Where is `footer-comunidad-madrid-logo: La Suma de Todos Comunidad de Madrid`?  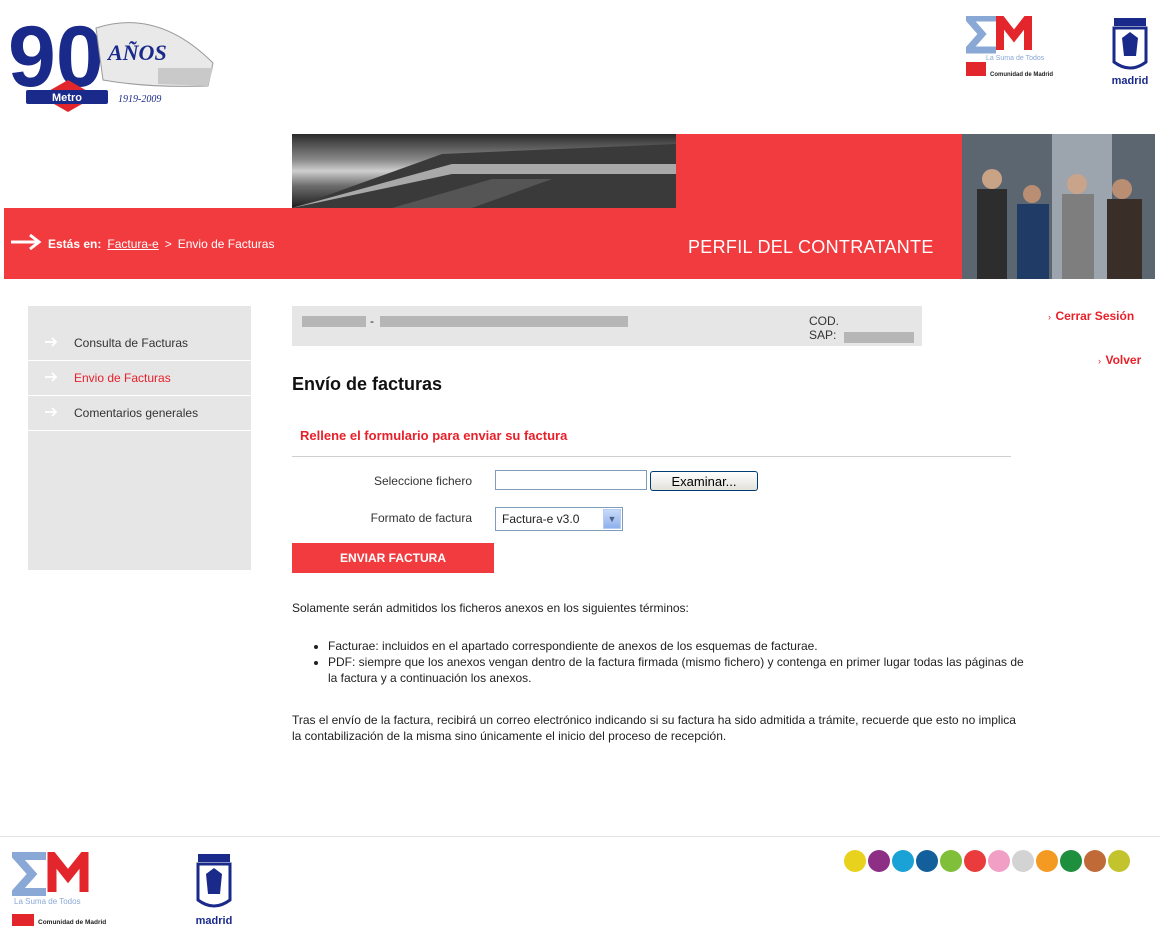
footer-comunidad-madrid-logo: La Suma de Todos Comunidad de Madrid is located at coordinates (64, 885).